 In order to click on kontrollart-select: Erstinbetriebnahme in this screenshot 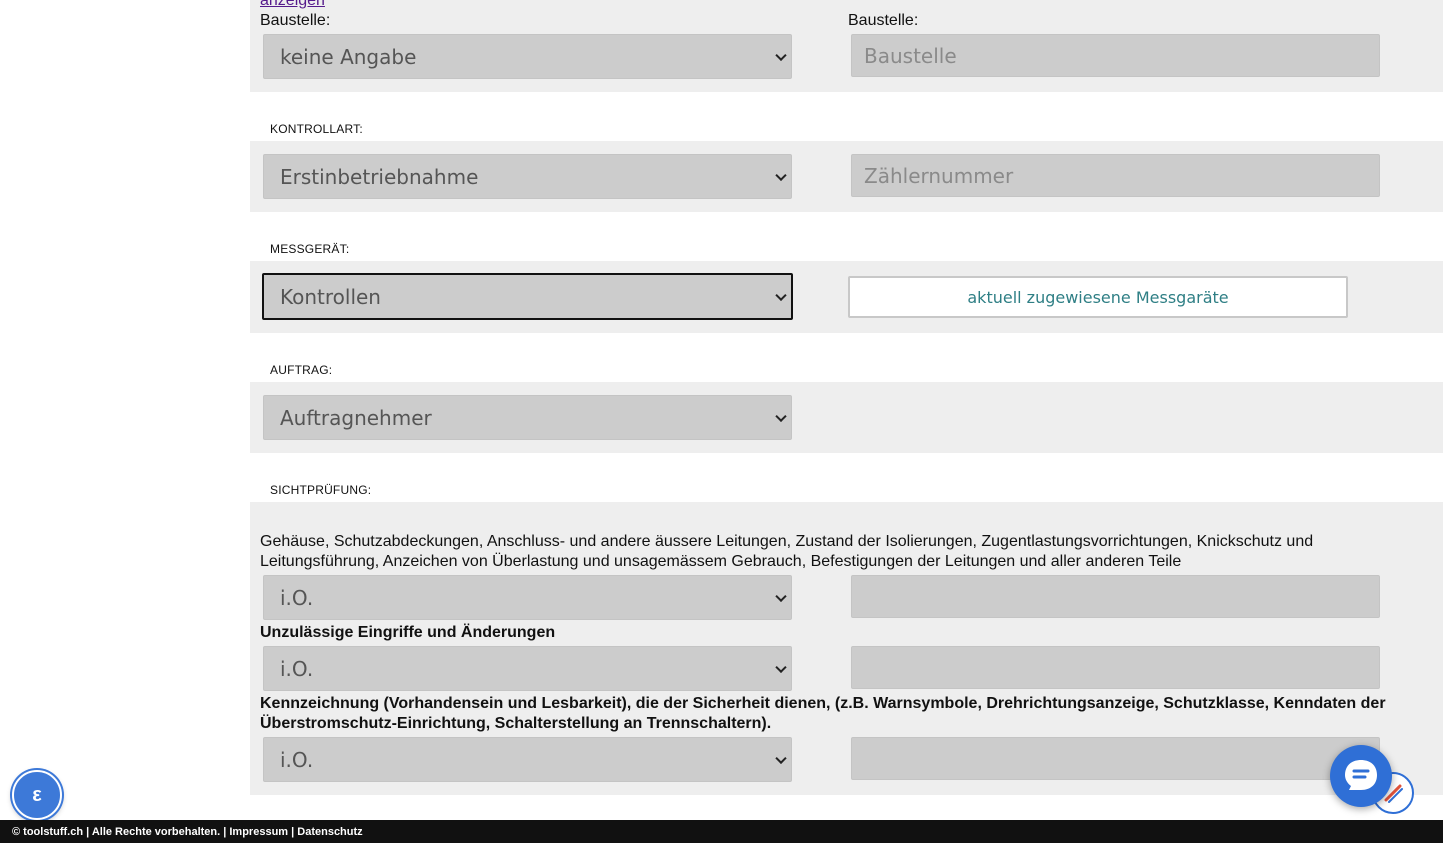, I will do `click(527, 176)`.